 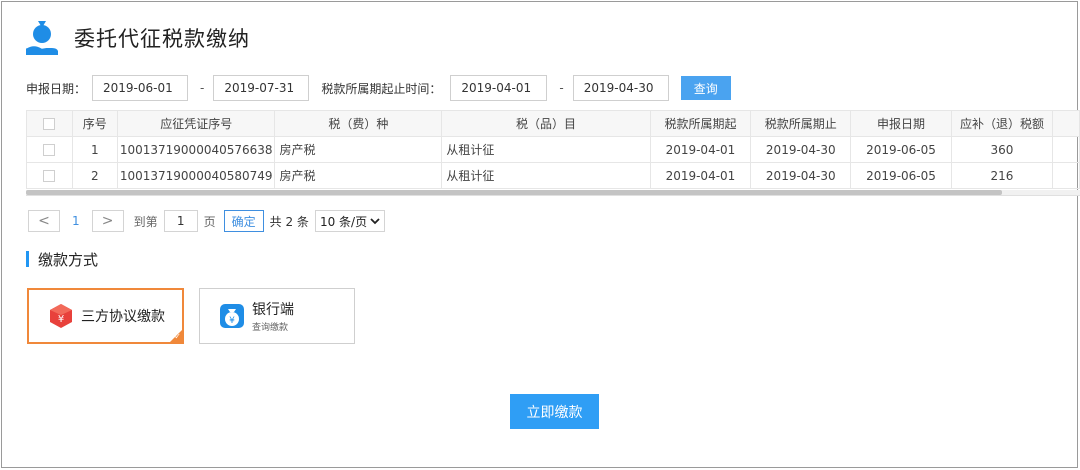 What do you see at coordinates (196, 123) in the screenshot?
I see `col-header: 应征凭证序号` at bounding box center [196, 123].